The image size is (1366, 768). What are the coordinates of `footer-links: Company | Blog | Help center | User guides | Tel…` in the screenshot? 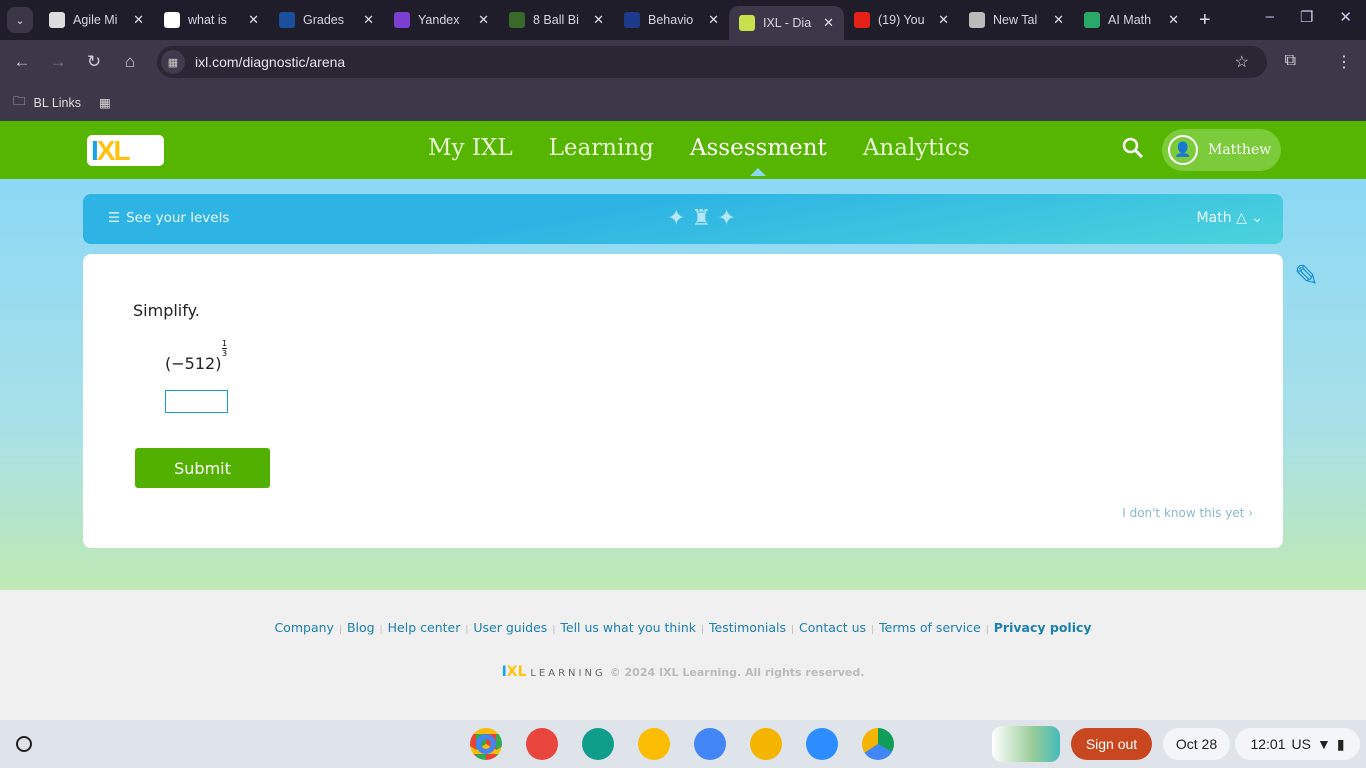 It's located at (683, 627).